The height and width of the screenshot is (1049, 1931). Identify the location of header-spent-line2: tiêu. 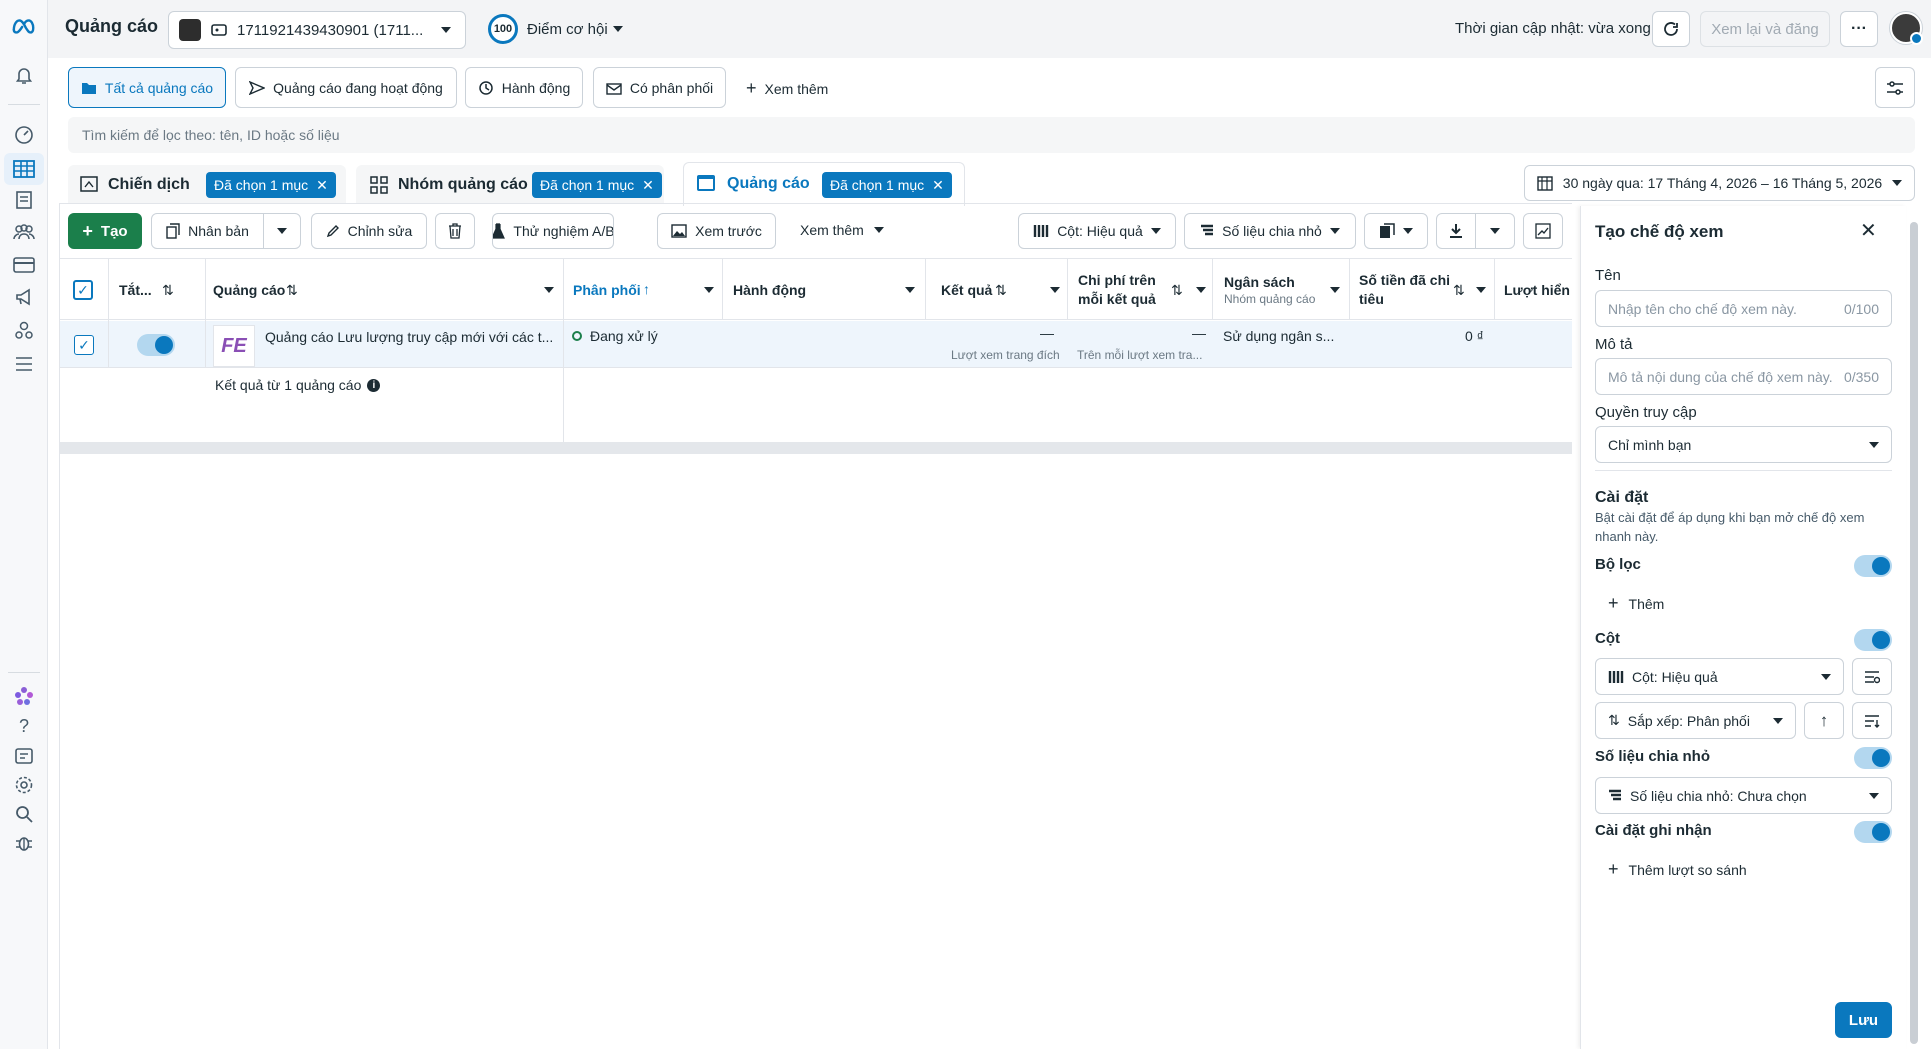
(1371, 299).